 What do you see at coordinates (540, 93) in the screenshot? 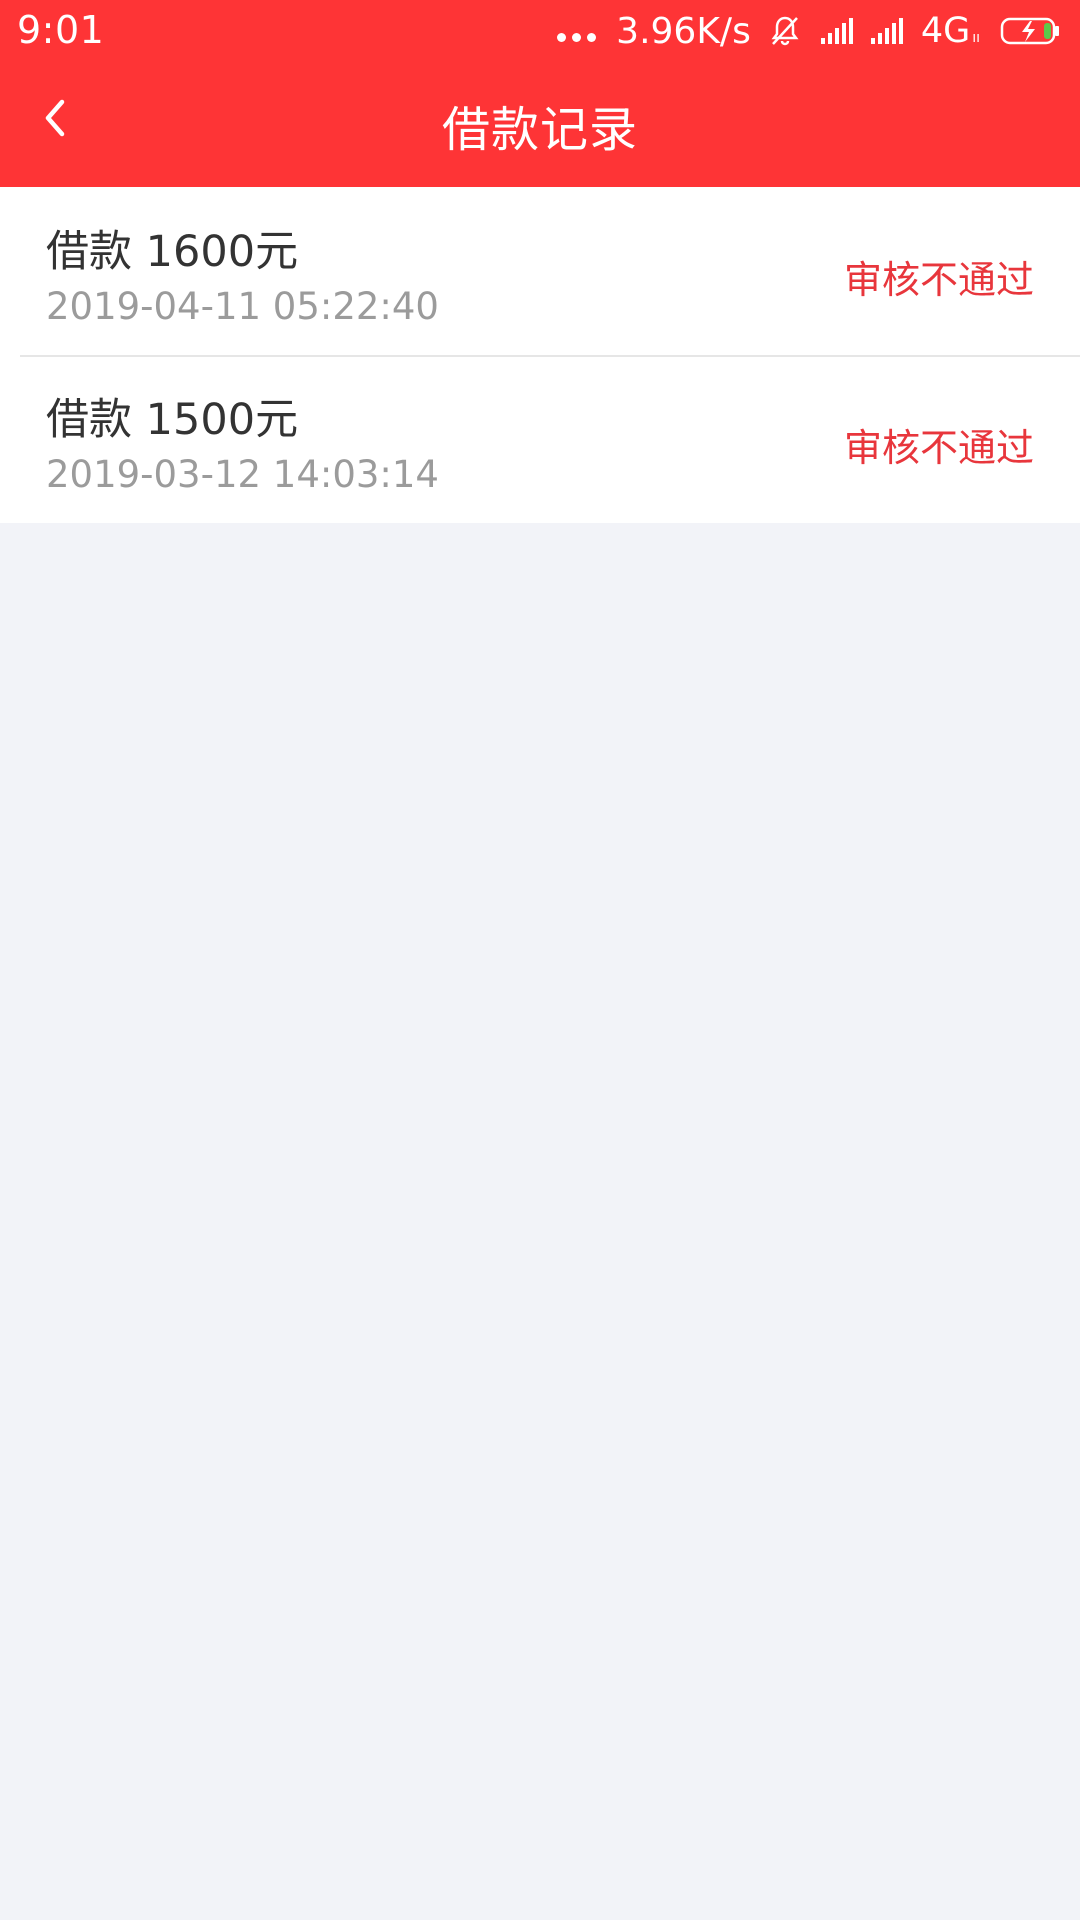
I see `app-bar: 9:01 3.96K/s 4G ıı 借款记录` at bounding box center [540, 93].